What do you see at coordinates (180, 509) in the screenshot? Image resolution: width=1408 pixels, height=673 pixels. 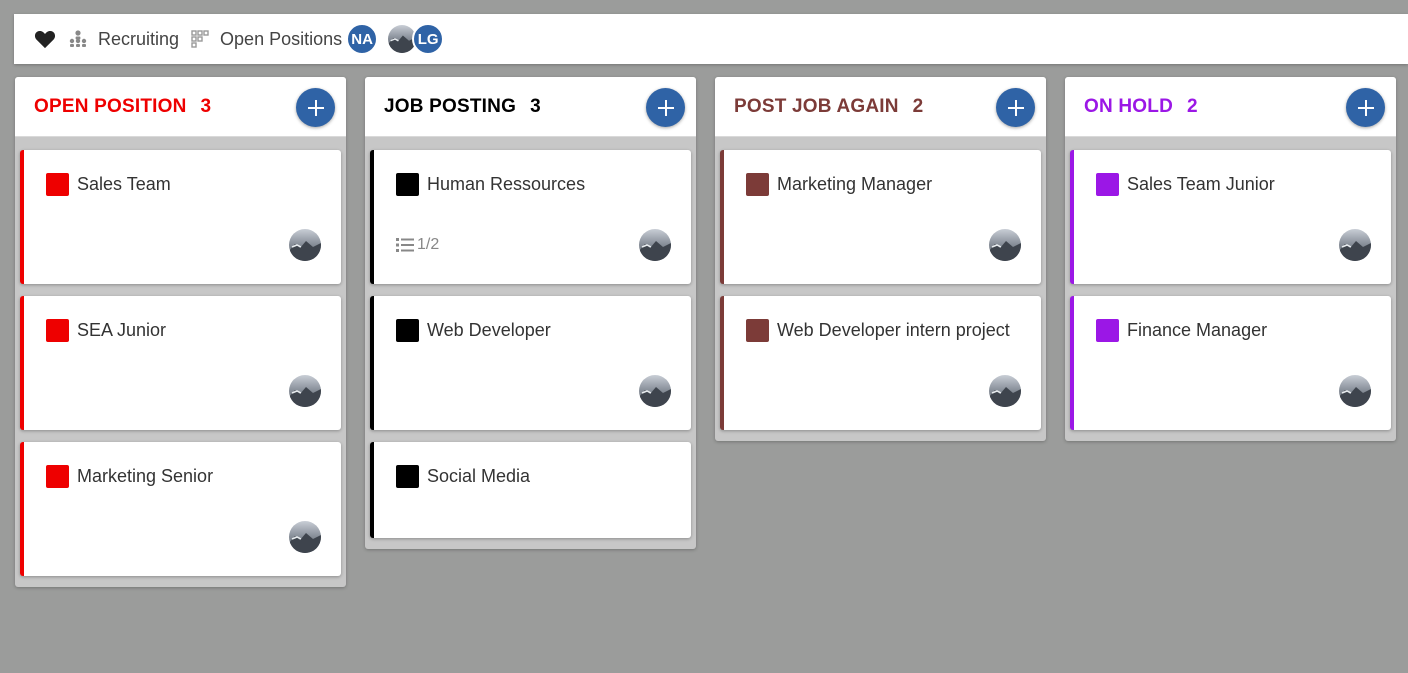 I see `kanban-card: Marketing Senior` at bounding box center [180, 509].